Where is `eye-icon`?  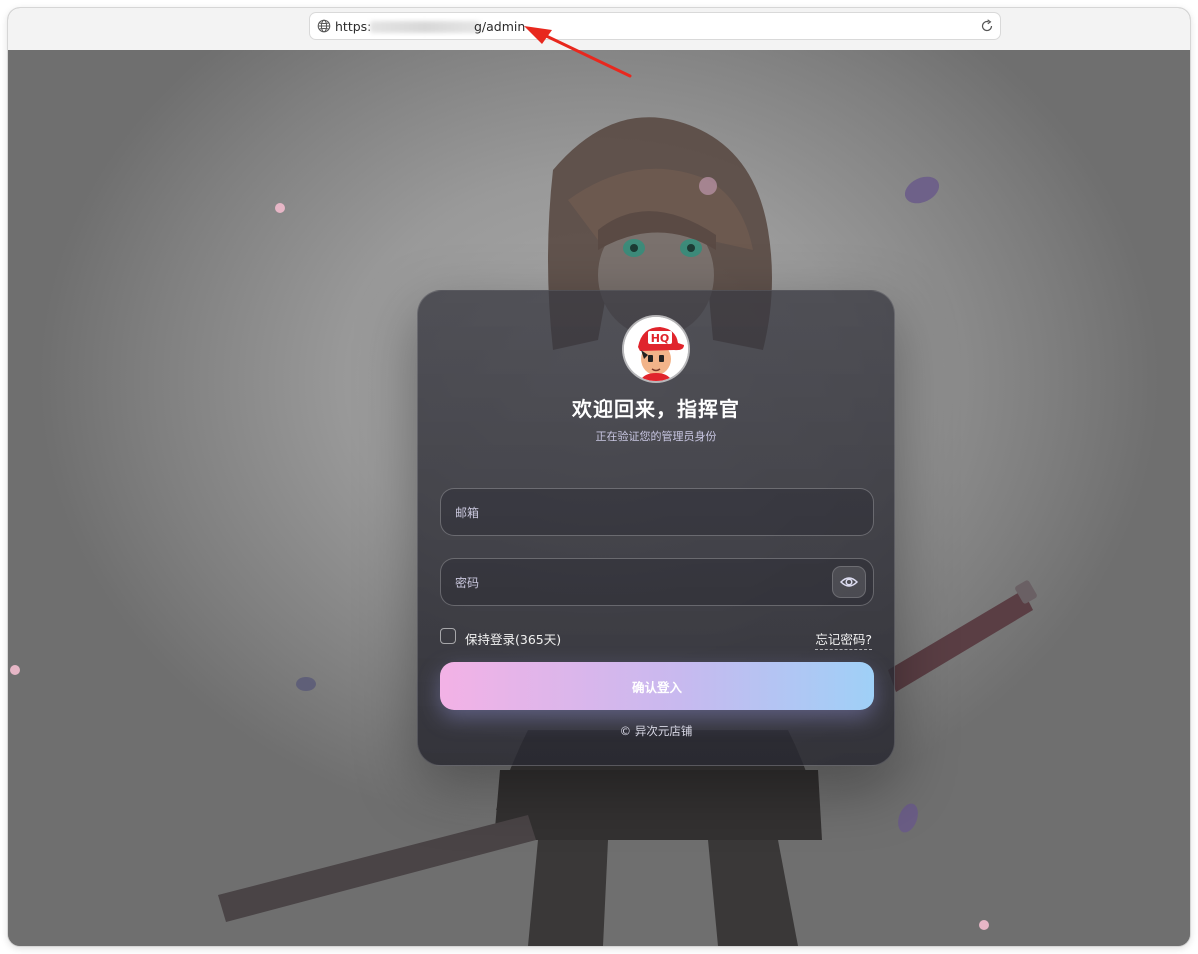
eye-icon is located at coordinates (849, 582).